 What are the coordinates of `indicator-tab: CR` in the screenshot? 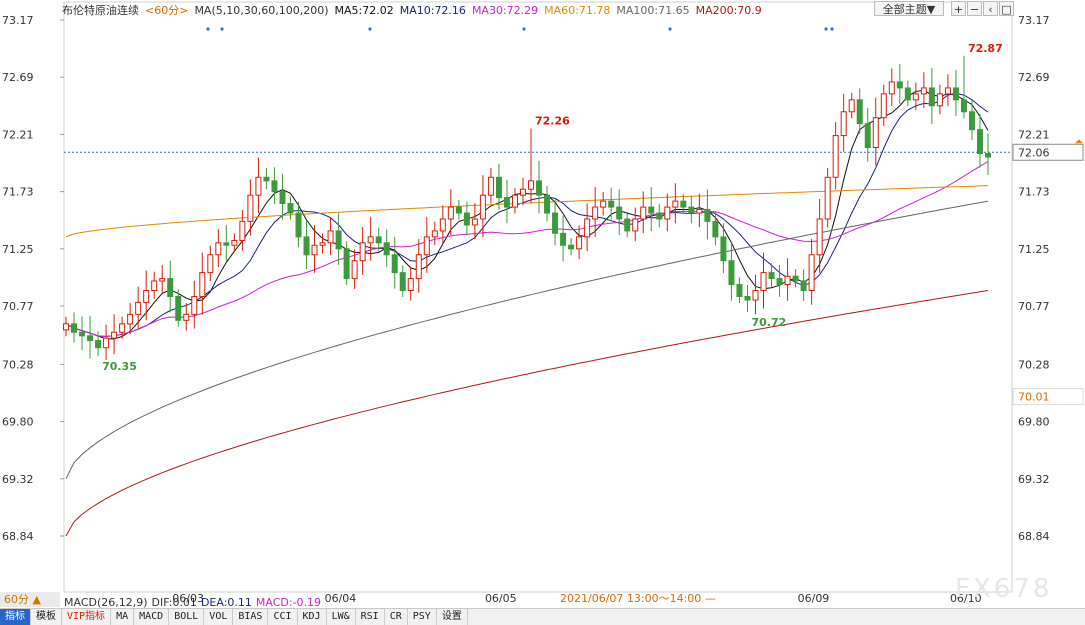 It's located at (396, 617).